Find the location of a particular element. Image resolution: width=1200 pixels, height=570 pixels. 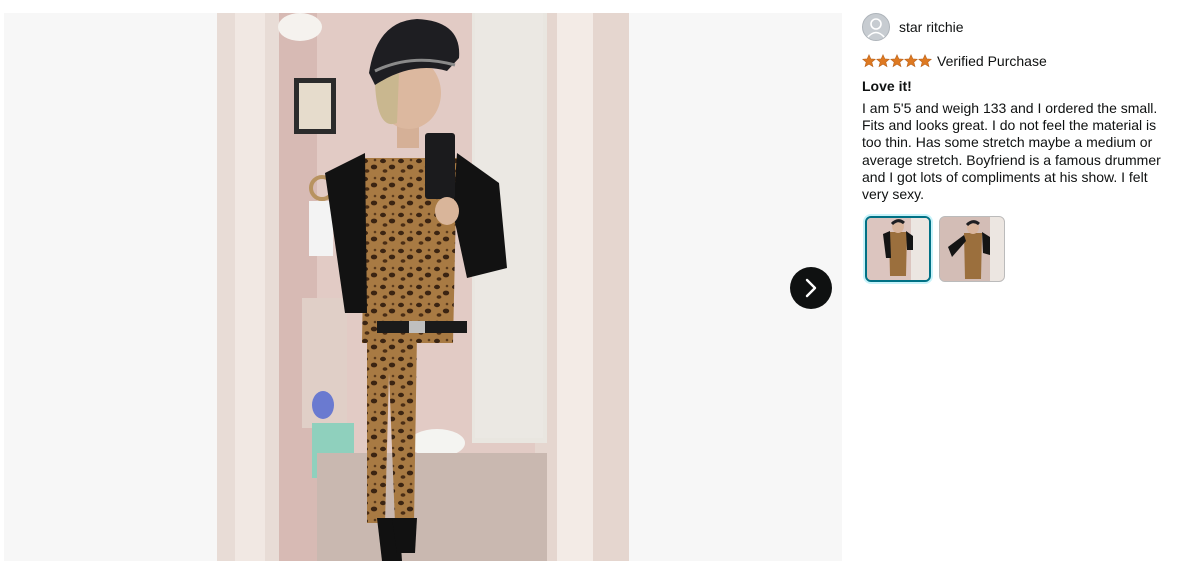

reviewer-profile: star ritchie is located at coordinates (1018, 27).